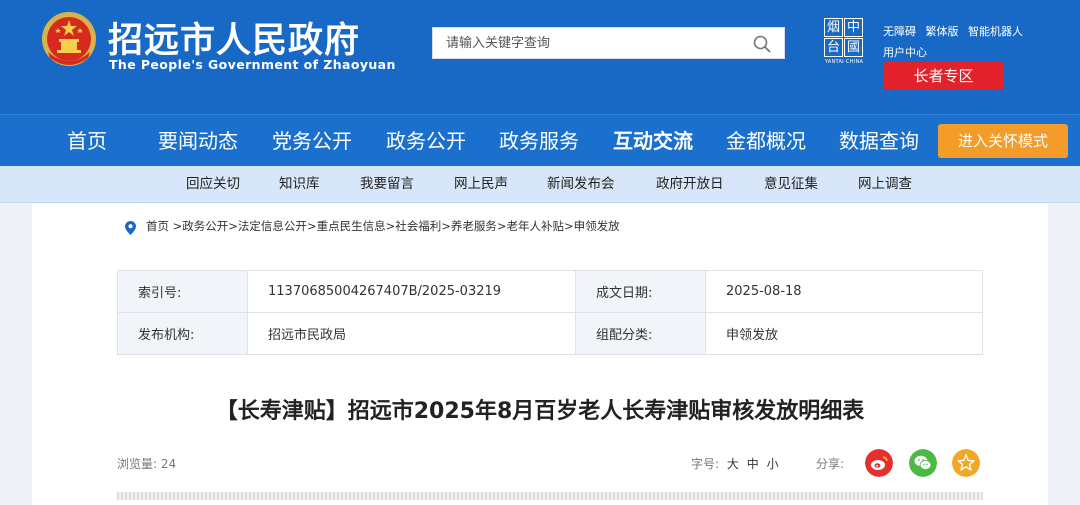 This screenshot has width=1080, height=505. Describe the element at coordinates (853, 47) in the screenshot. I see `brand-char: 國` at that location.